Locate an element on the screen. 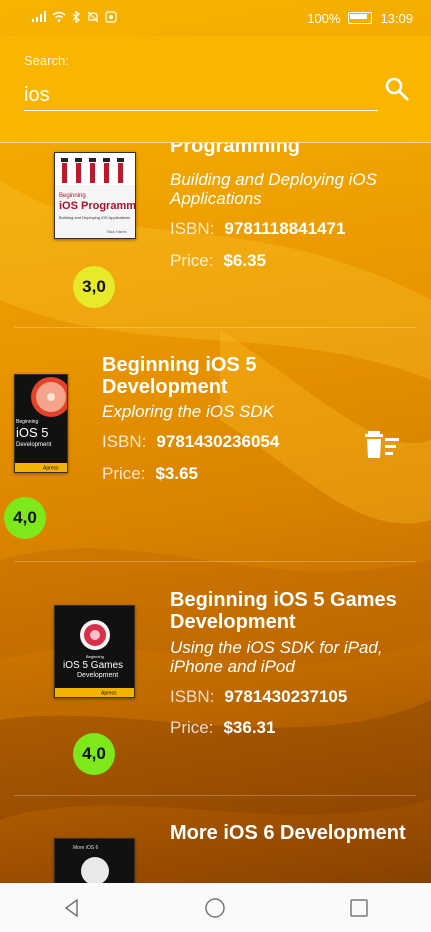 This screenshot has height=932, width=431. bluetooth-icon is located at coordinates (76, 17).